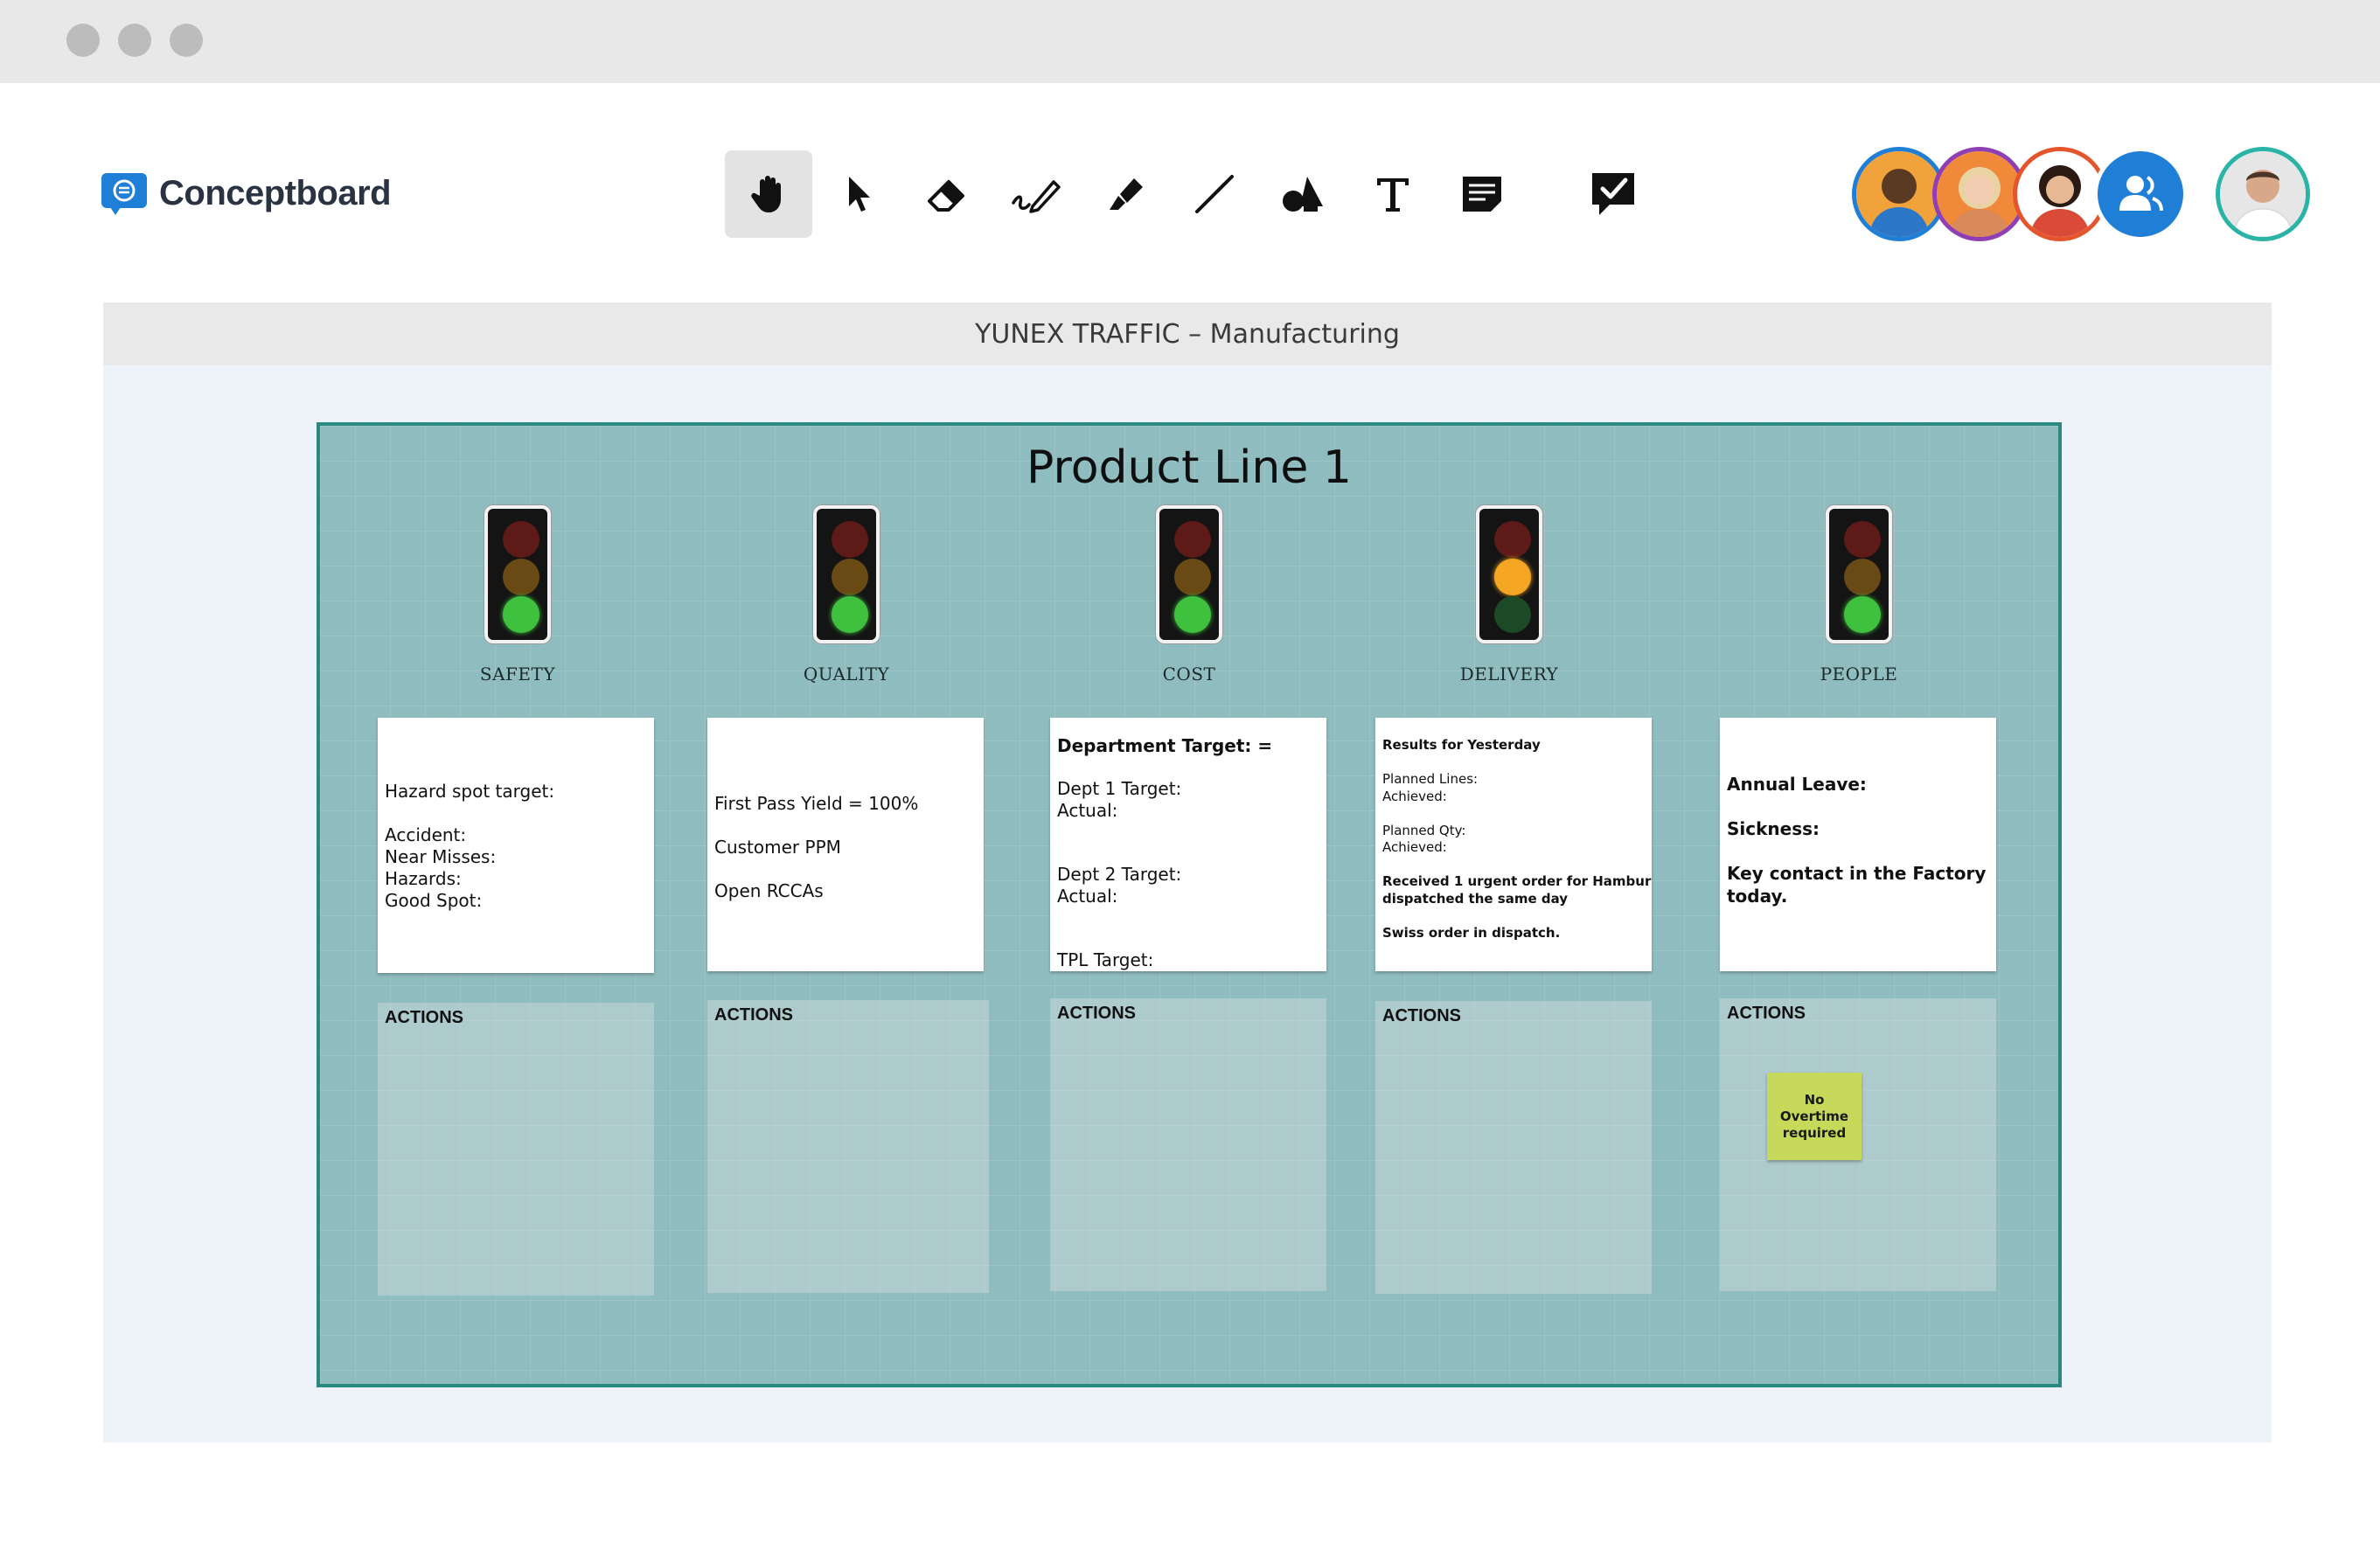 Image resolution: width=2380 pixels, height=1550 pixels. Describe the element at coordinates (1513, 1147) in the screenshot. I see `actions-area-delivery: ACTIONS` at that location.